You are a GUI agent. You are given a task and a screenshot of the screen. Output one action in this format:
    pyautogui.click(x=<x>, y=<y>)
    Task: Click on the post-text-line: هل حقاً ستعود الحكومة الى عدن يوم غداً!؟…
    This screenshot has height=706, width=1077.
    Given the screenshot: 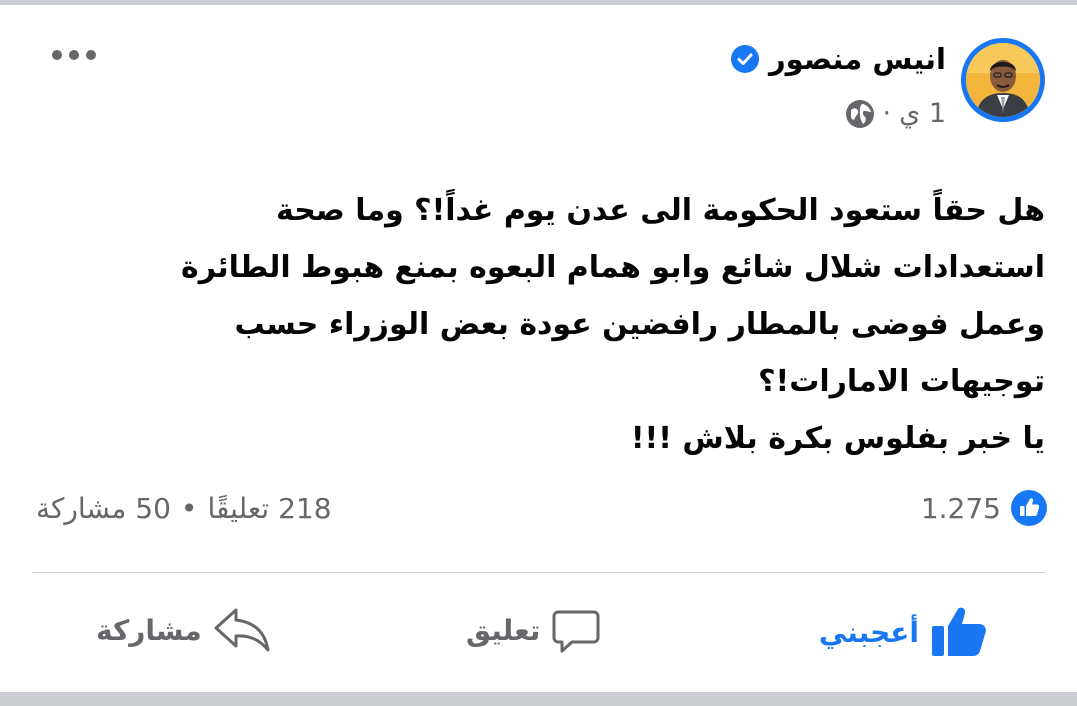 What is the action you would take?
    pyautogui.click(x=660, y=210)
    